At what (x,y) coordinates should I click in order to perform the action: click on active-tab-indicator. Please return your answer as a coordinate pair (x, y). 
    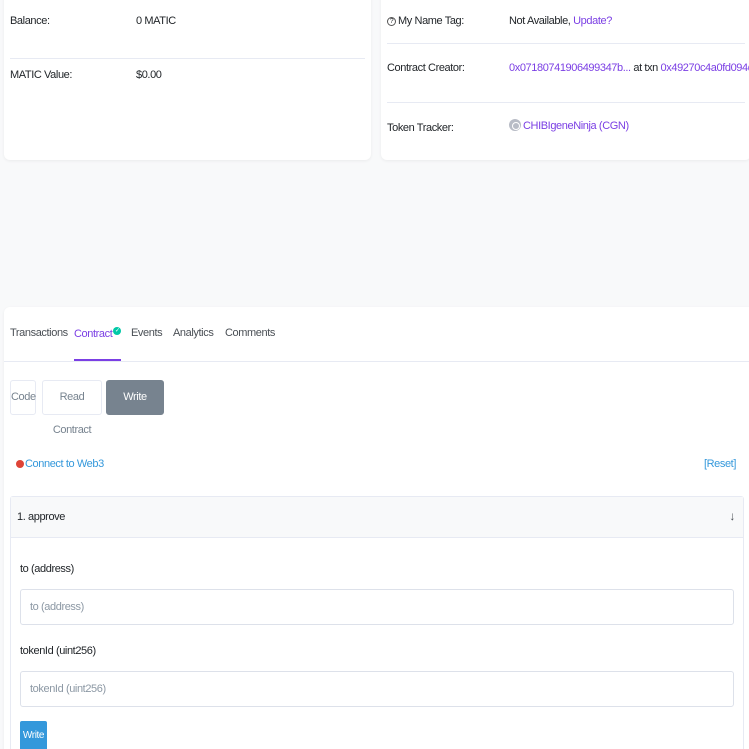
    Looking at the image, I should click on (97, 360).